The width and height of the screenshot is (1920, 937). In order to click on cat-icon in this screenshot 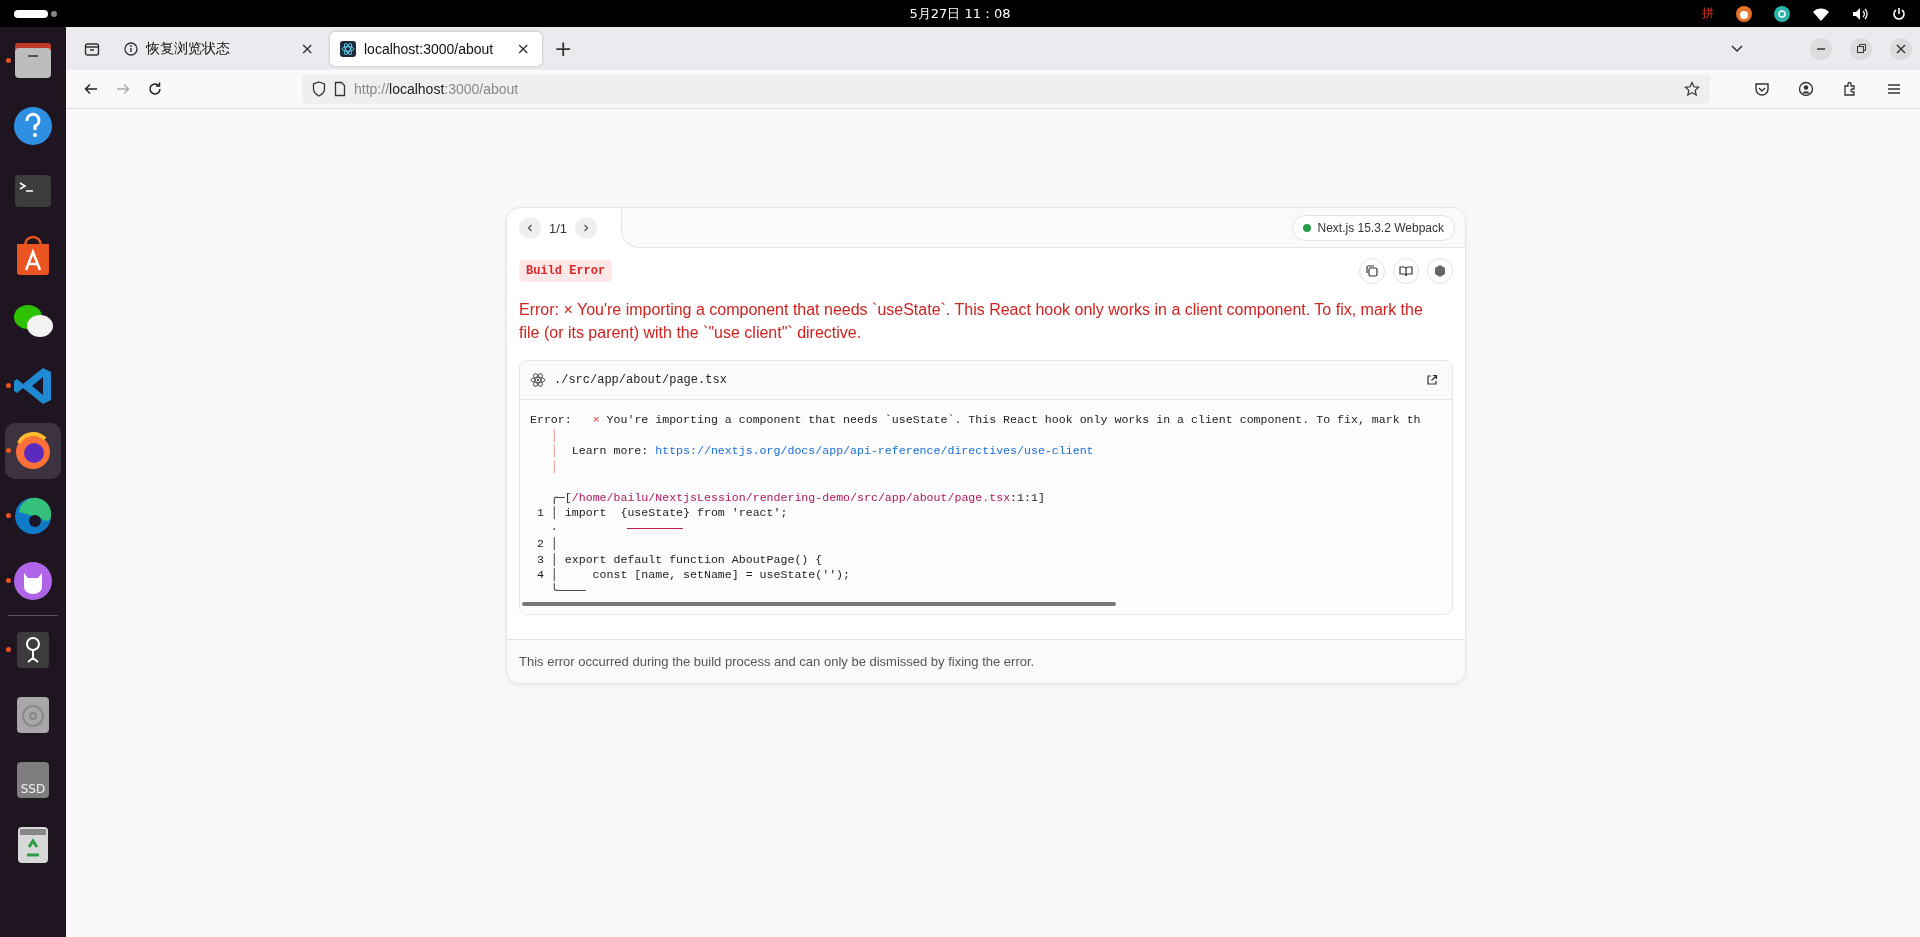, I will do `click(33, 581)`.